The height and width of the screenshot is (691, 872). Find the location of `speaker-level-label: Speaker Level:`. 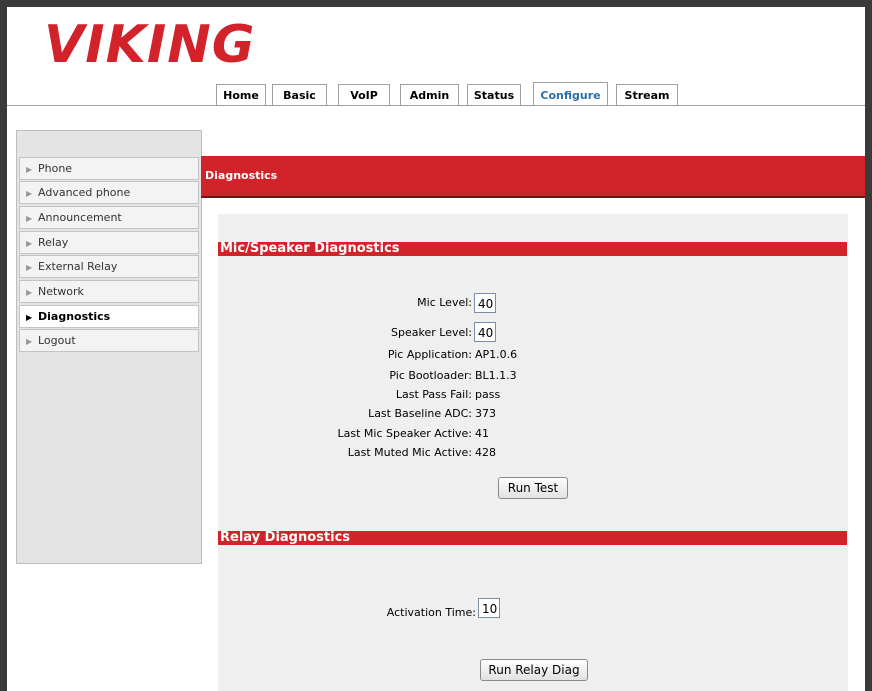

speaker-level-label: Speaker Level: is located at coordinates (356, 333).